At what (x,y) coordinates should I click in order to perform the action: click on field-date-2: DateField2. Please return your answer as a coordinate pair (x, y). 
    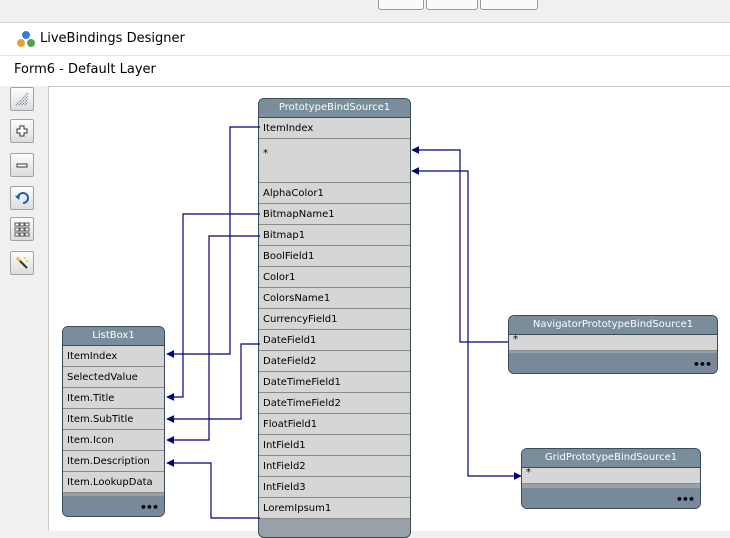
    Looking at the image, I should click on (334, 361).